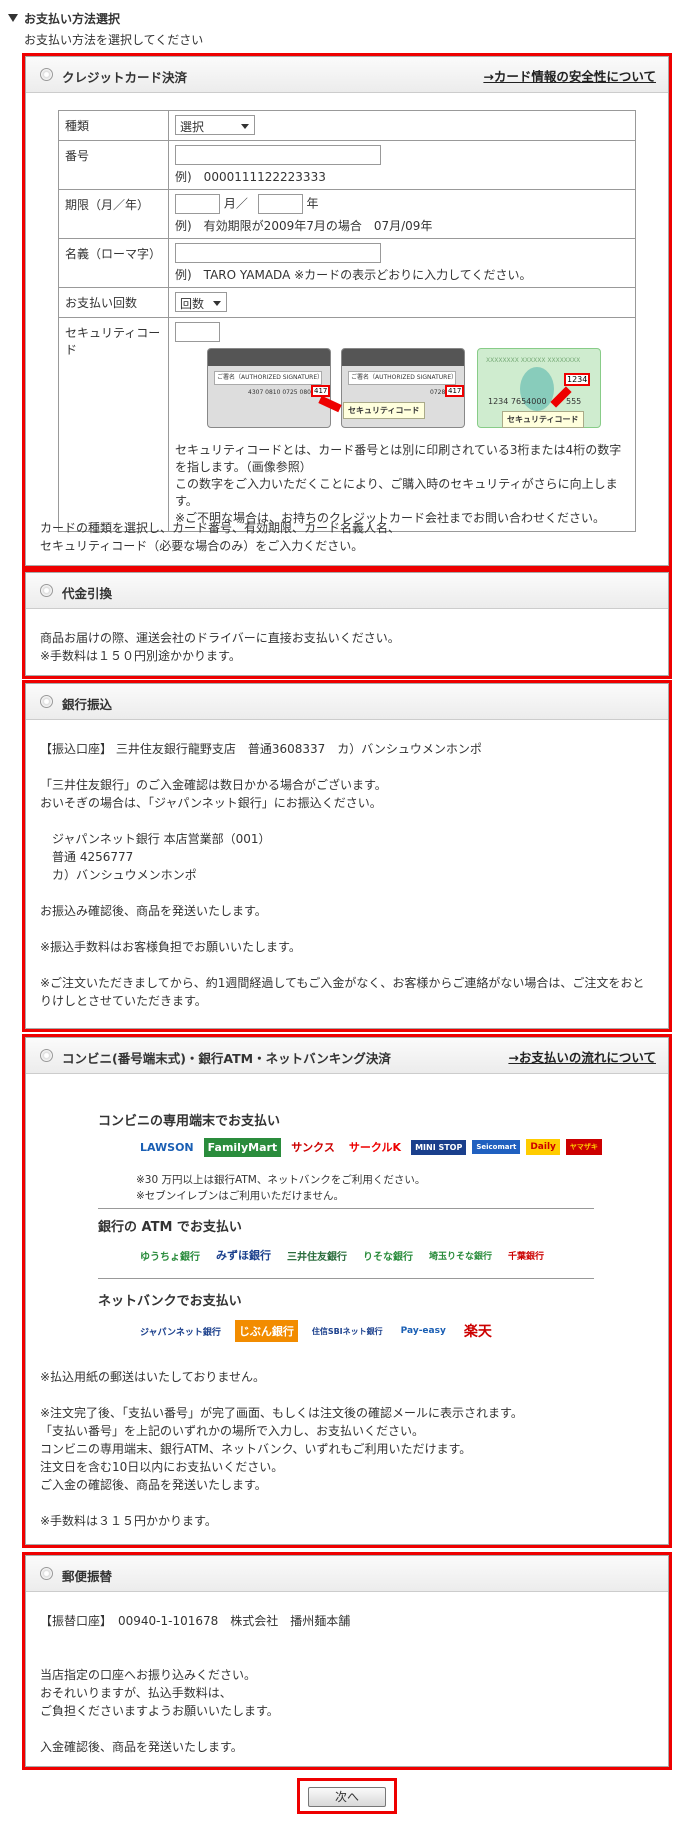  I want to click on credit-card-radio, so click(46, 74).